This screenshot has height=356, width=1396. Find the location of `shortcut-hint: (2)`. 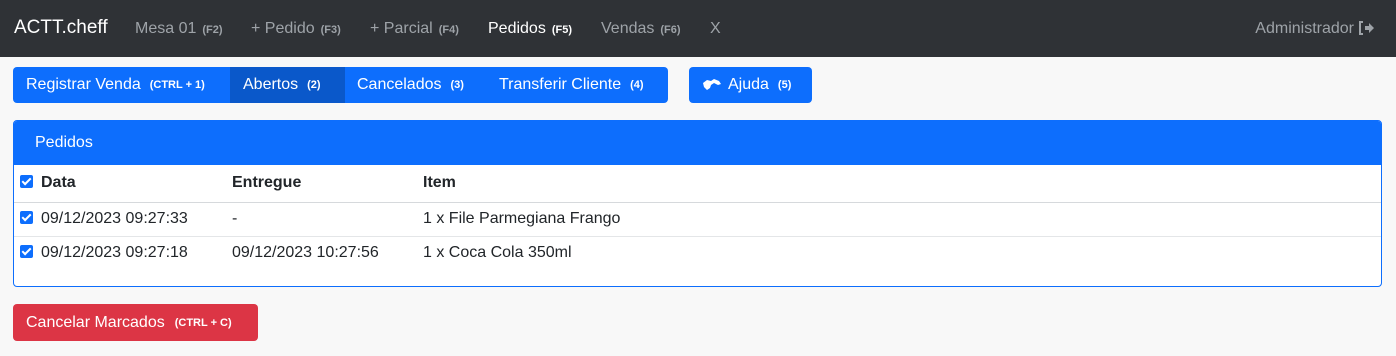

shortcut-hint: (2) is located at coordinates (314, 85).